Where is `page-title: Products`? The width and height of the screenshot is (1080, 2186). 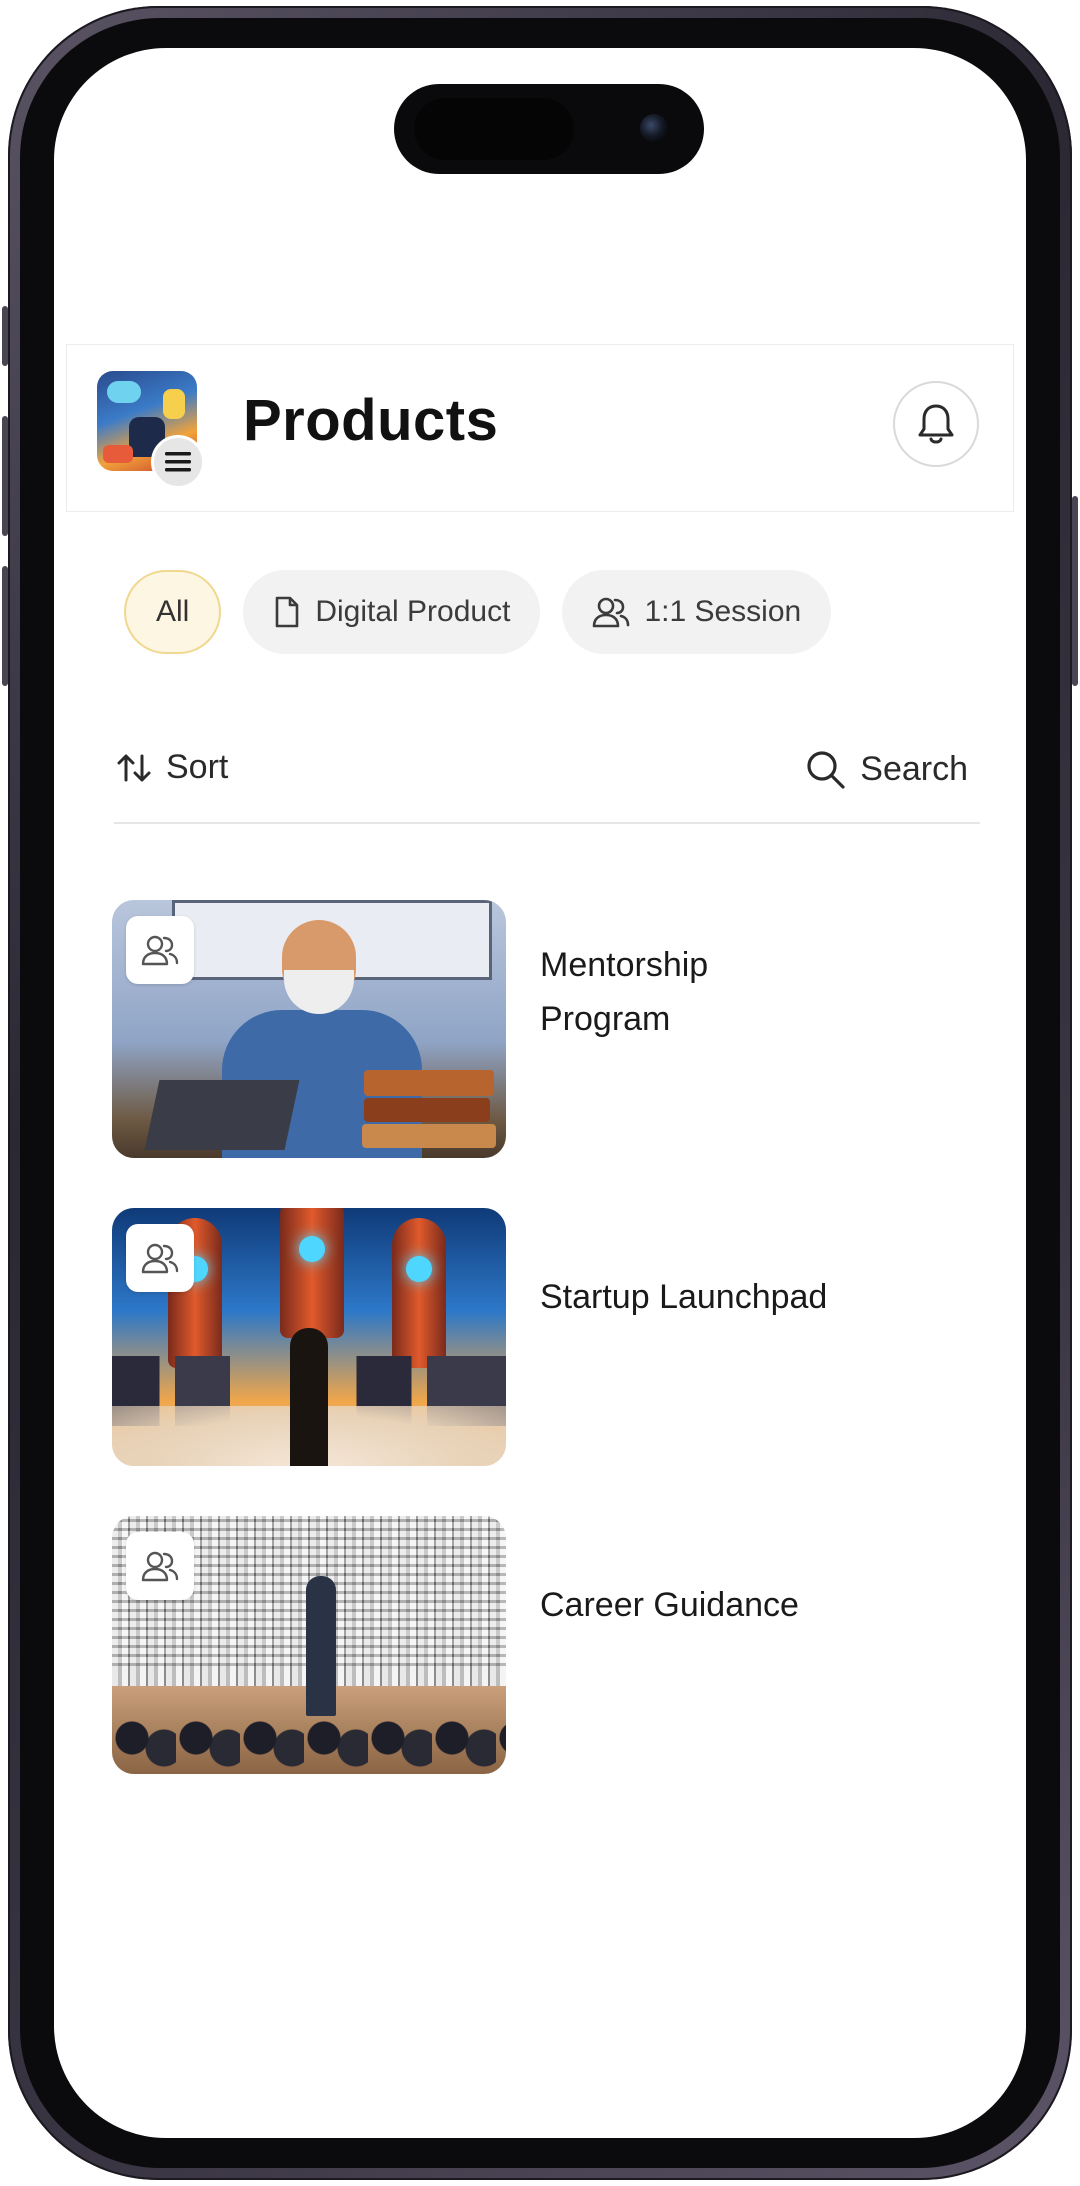
page-title: Products is located at coordinates (371, 420).